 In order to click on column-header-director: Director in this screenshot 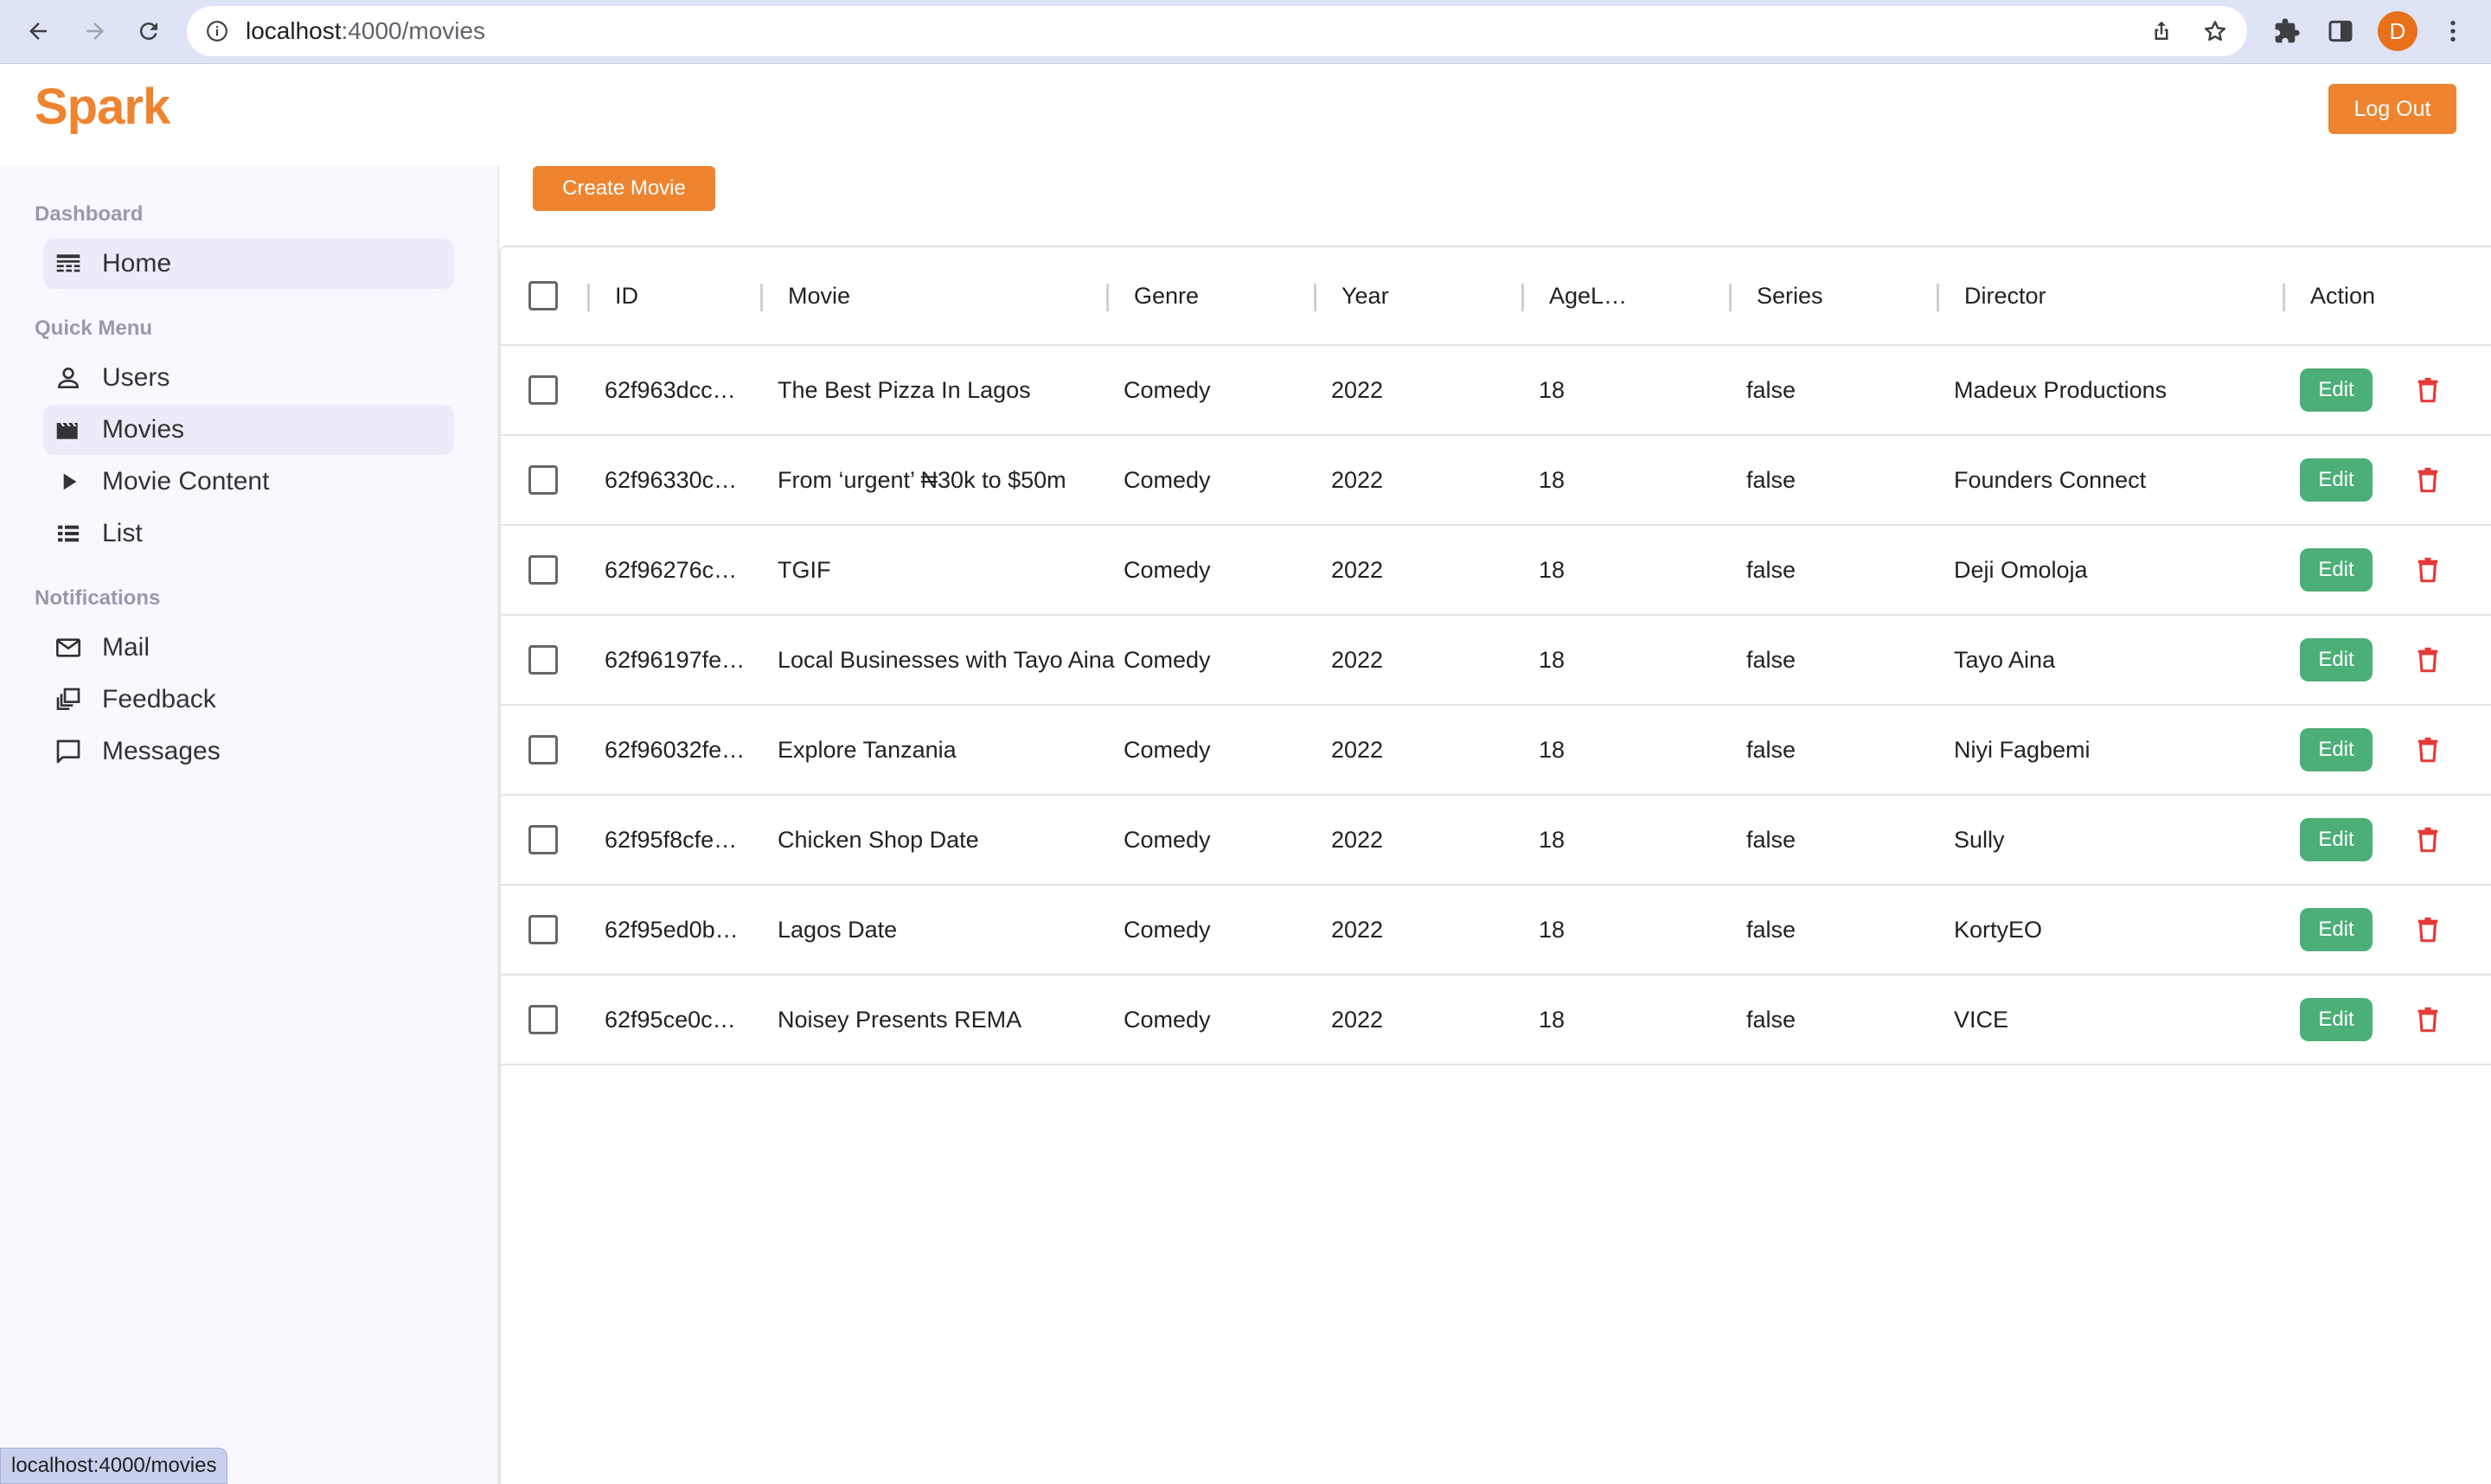, I will do `click(2005, 296)`.